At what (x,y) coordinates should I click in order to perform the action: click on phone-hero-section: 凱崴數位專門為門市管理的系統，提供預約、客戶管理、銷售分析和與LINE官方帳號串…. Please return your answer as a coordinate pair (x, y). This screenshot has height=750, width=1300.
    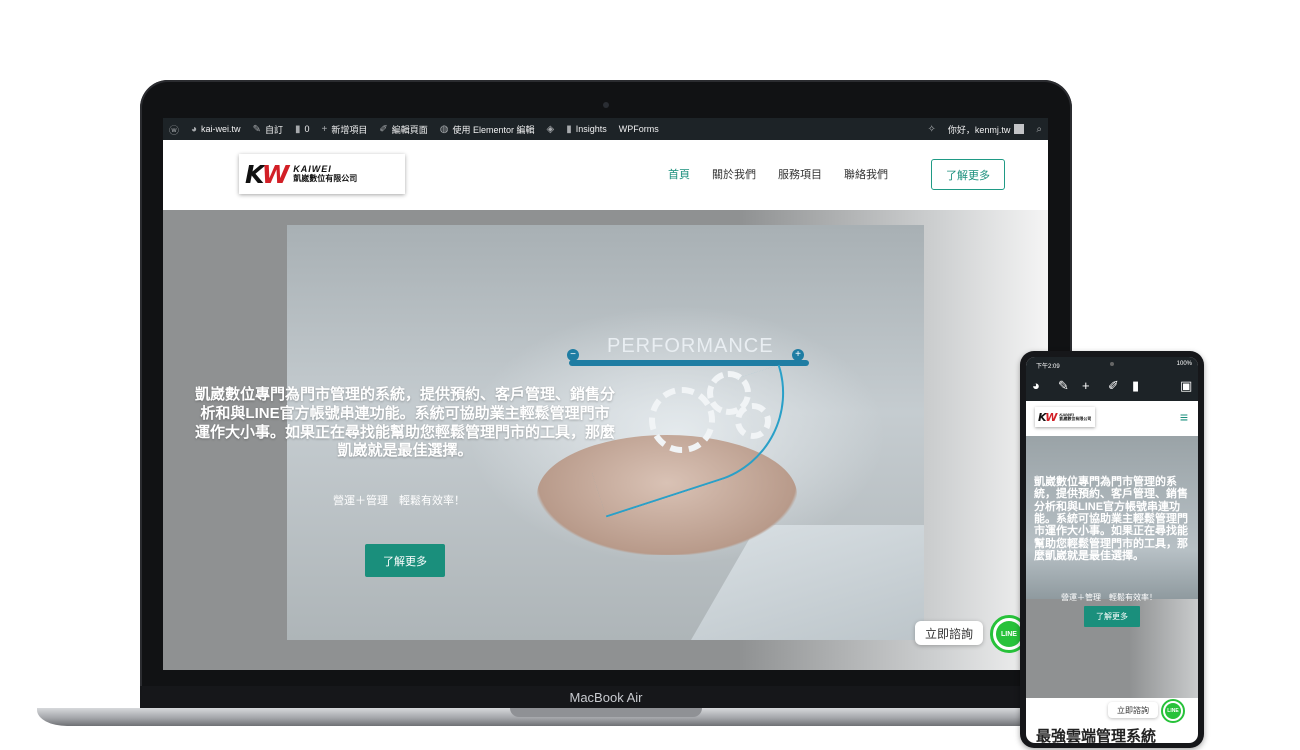
    Looking at the image, I should click on (1112, 567).